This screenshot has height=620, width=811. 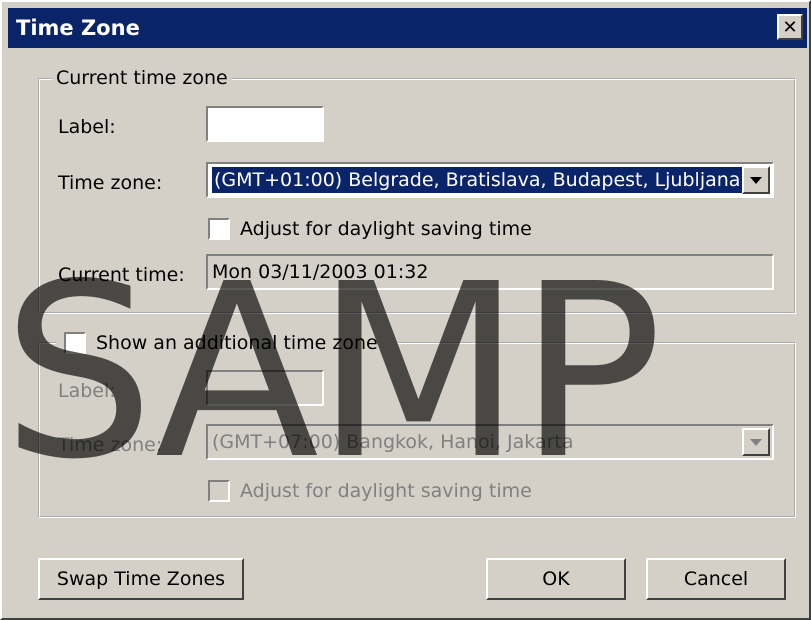 I want to click on current-dst-label: Adjust for daylight saving time, so click(x=386, y=229).